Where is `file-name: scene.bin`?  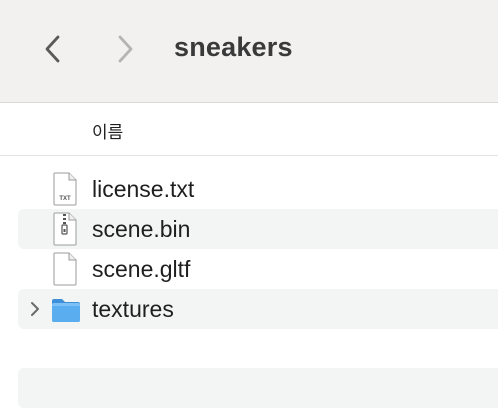
file-name: scene.bin is located at coordinates (141, 229).